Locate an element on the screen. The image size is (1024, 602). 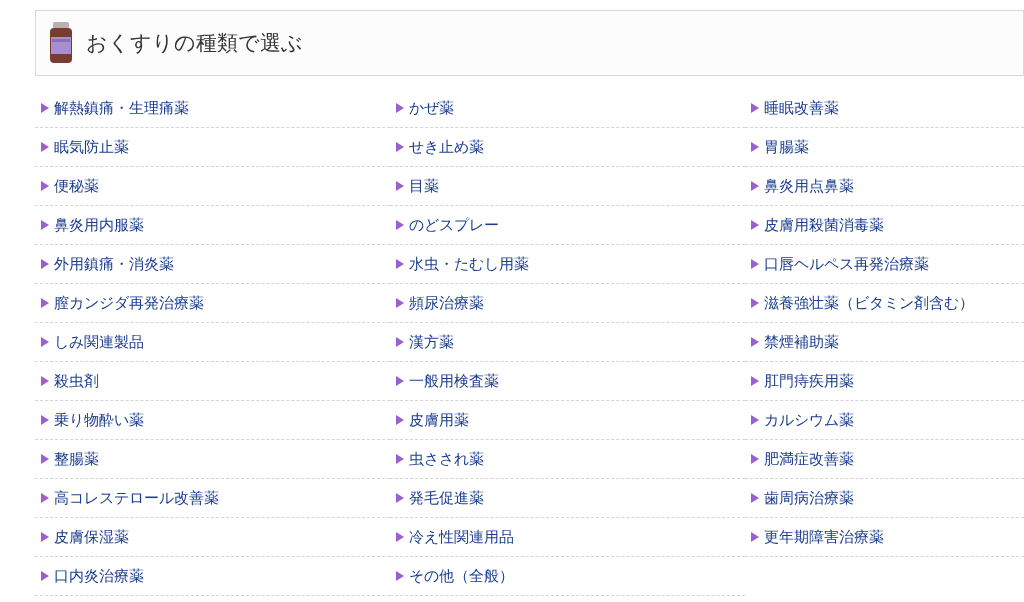
category-link: 発毛促進薬 is located at coordinates (440, 498).